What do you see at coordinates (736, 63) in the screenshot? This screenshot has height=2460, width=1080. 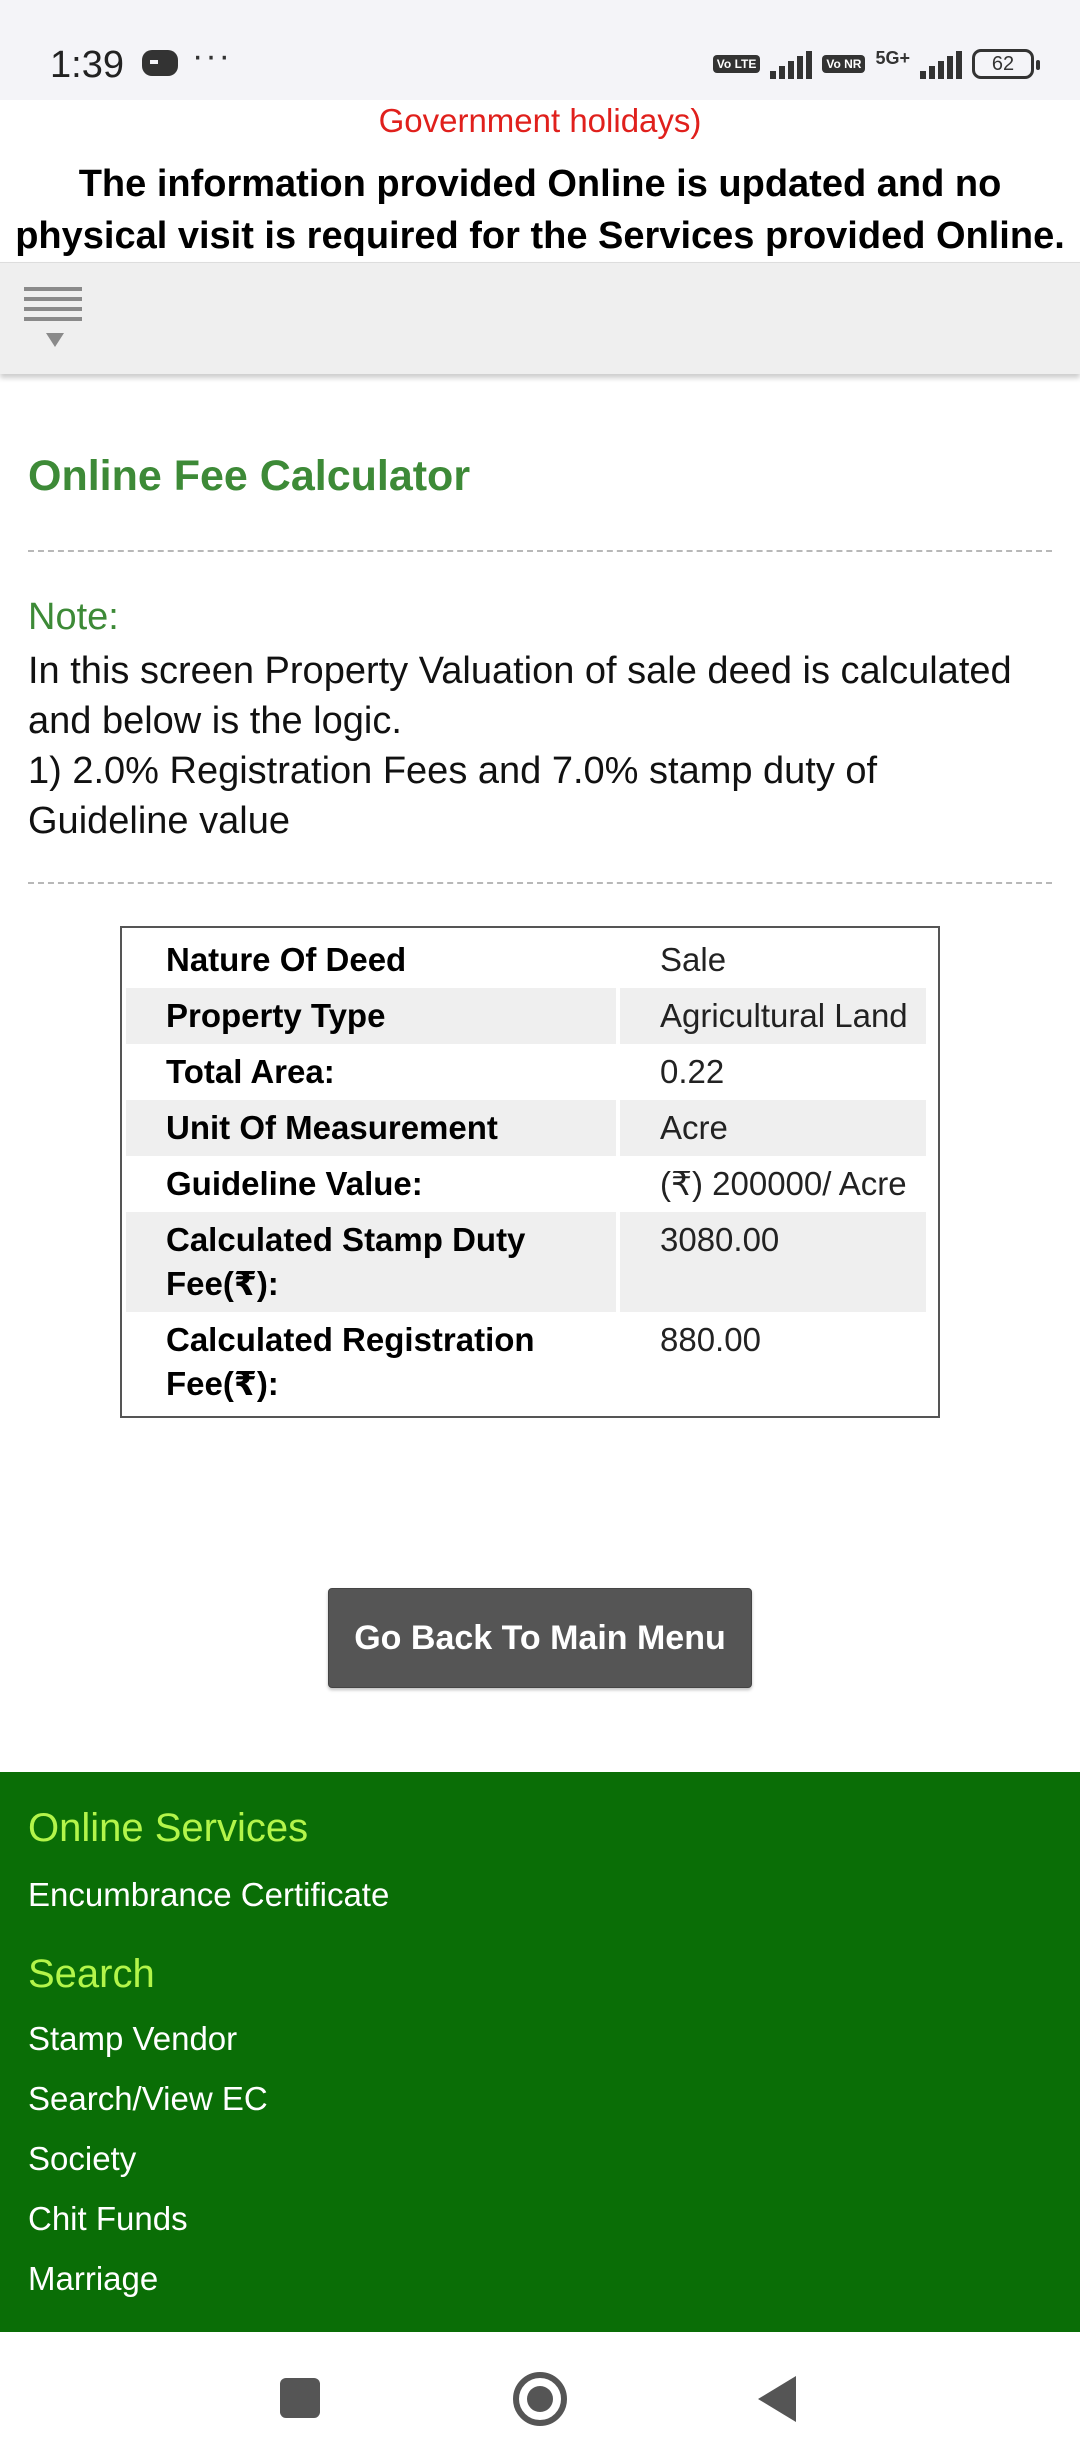 I see `volte-lte-icon: Vo LTE` at bounding box center [736, 63].